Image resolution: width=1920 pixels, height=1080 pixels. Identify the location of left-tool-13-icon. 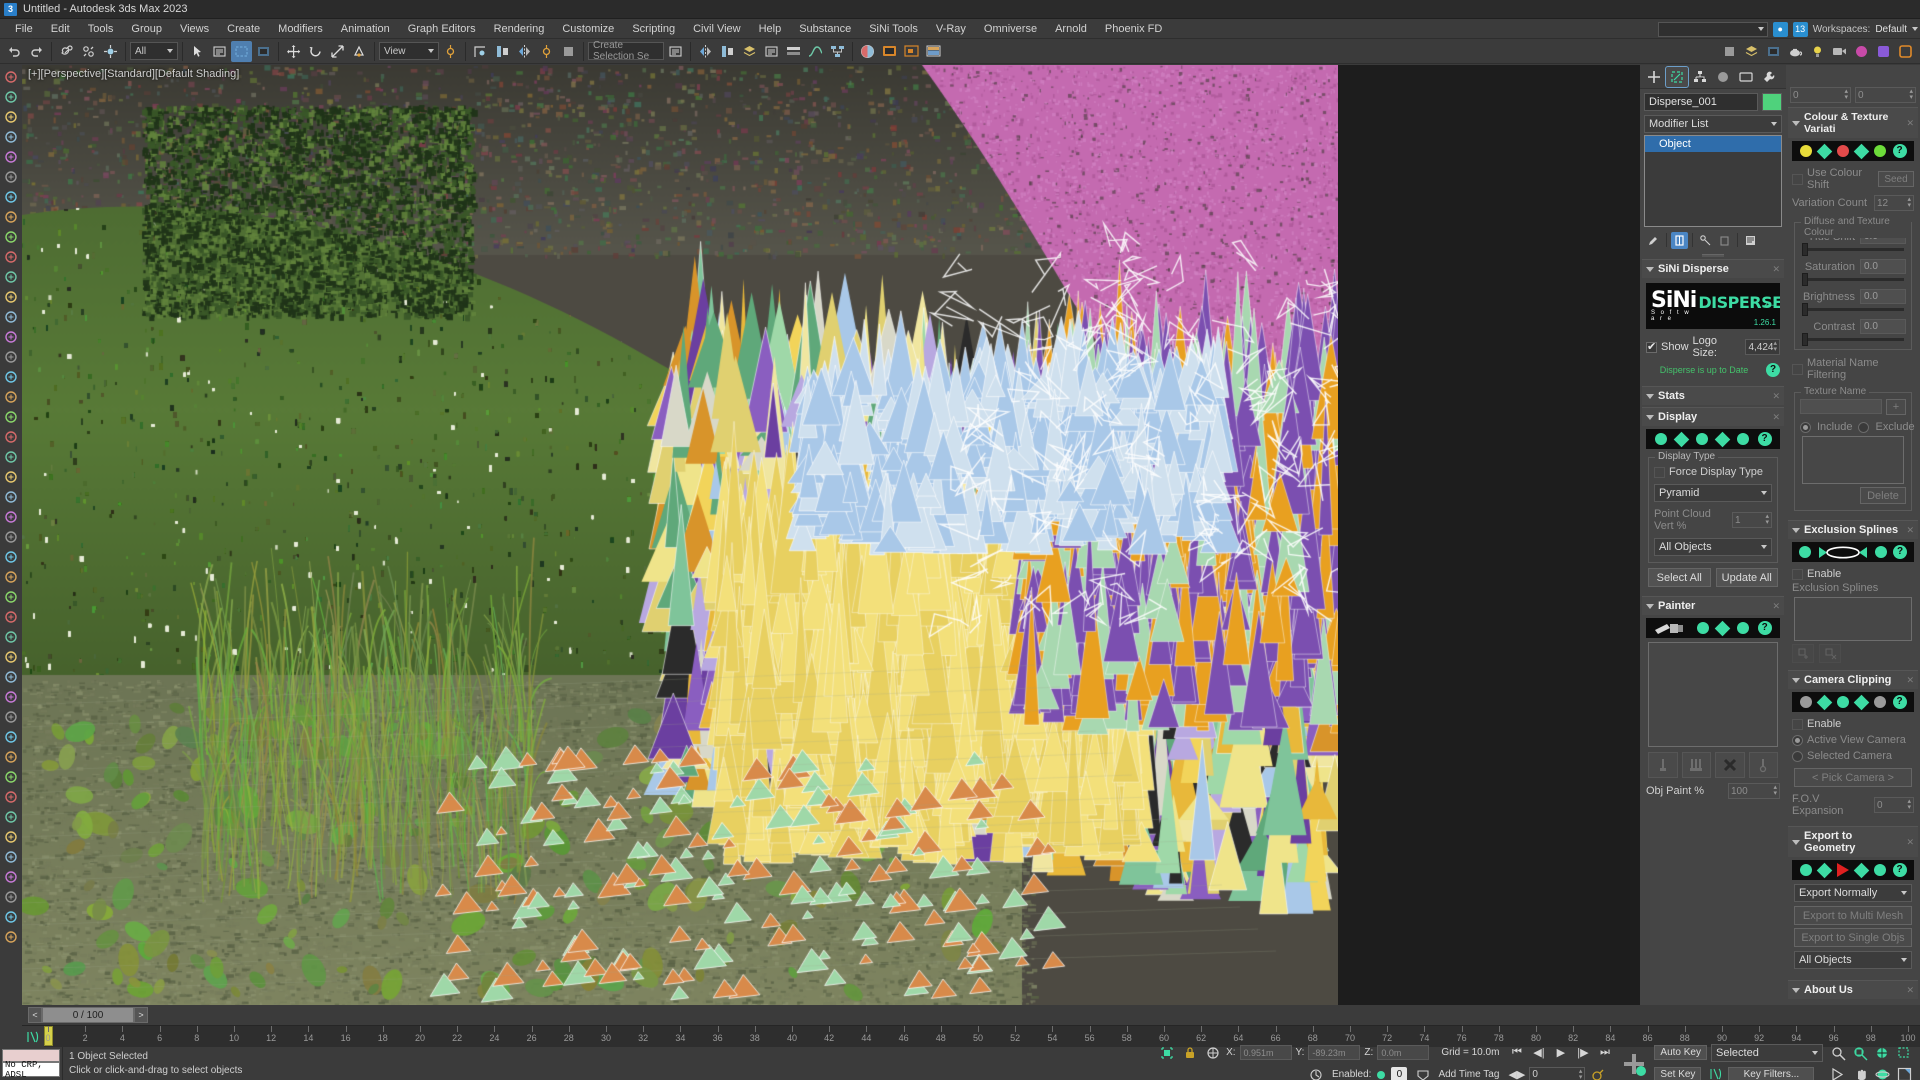
(11, 316).